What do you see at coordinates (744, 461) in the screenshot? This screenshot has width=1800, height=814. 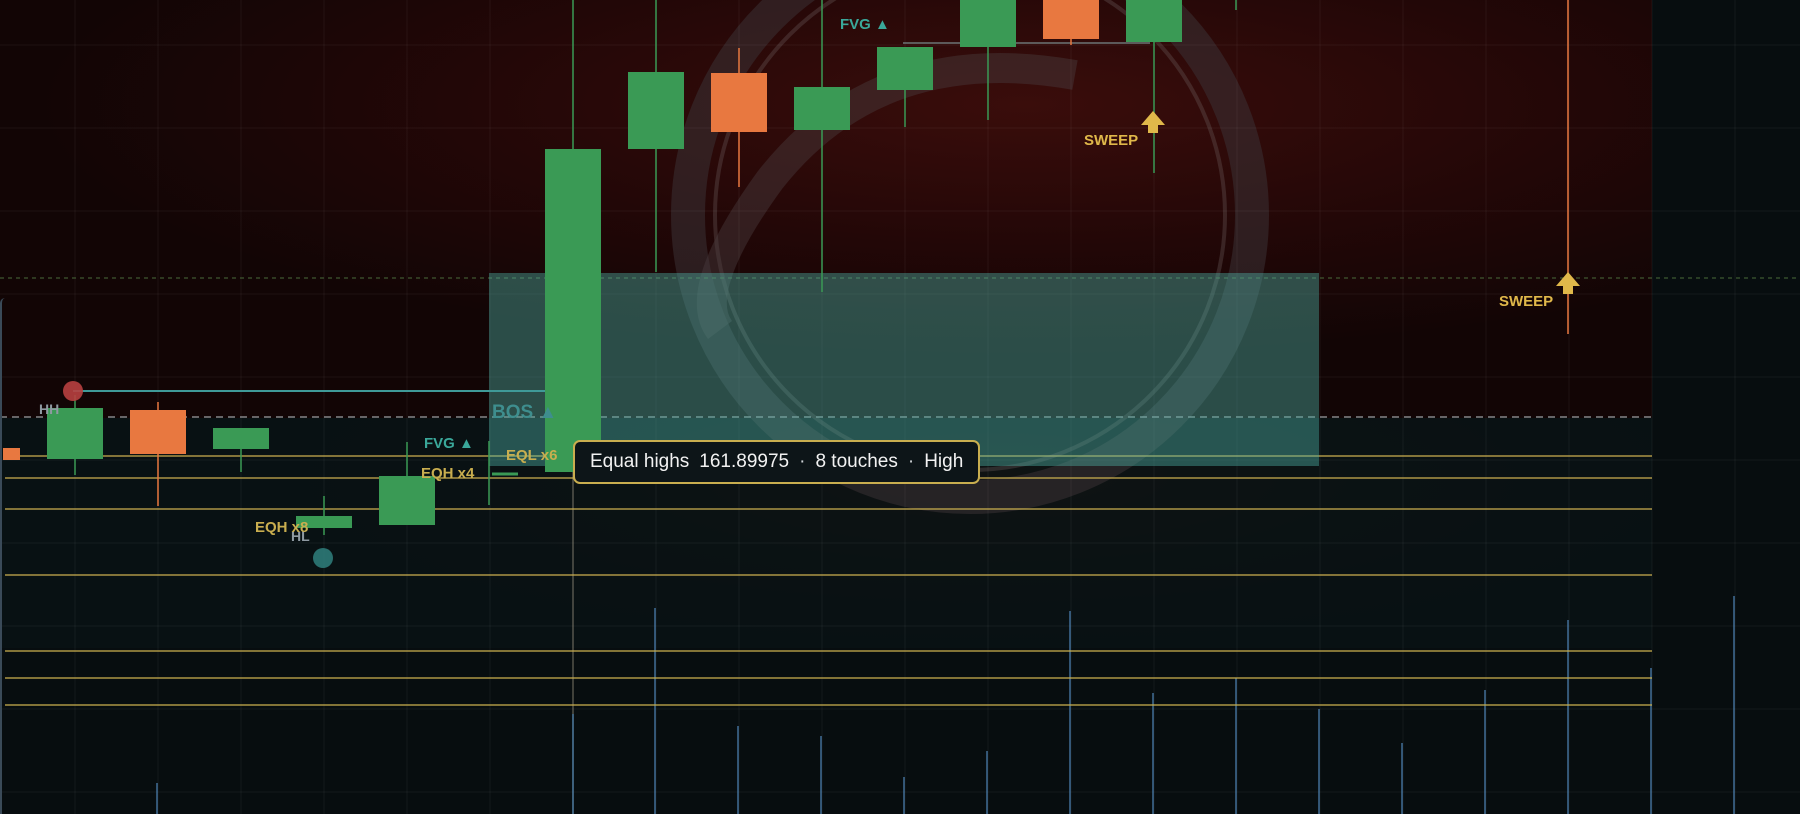 I see `tooltip-price: 161.89975` at bounding box center [744, 461].